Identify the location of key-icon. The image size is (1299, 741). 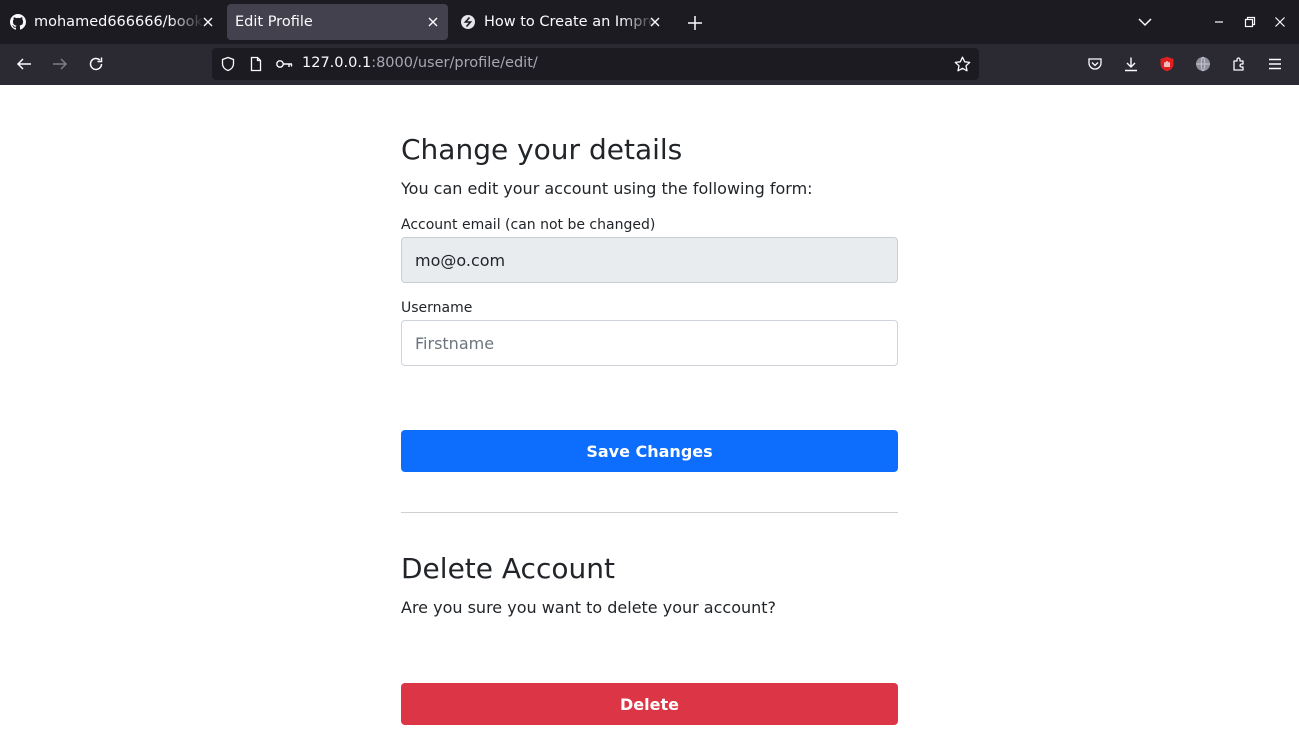
(284, 64).